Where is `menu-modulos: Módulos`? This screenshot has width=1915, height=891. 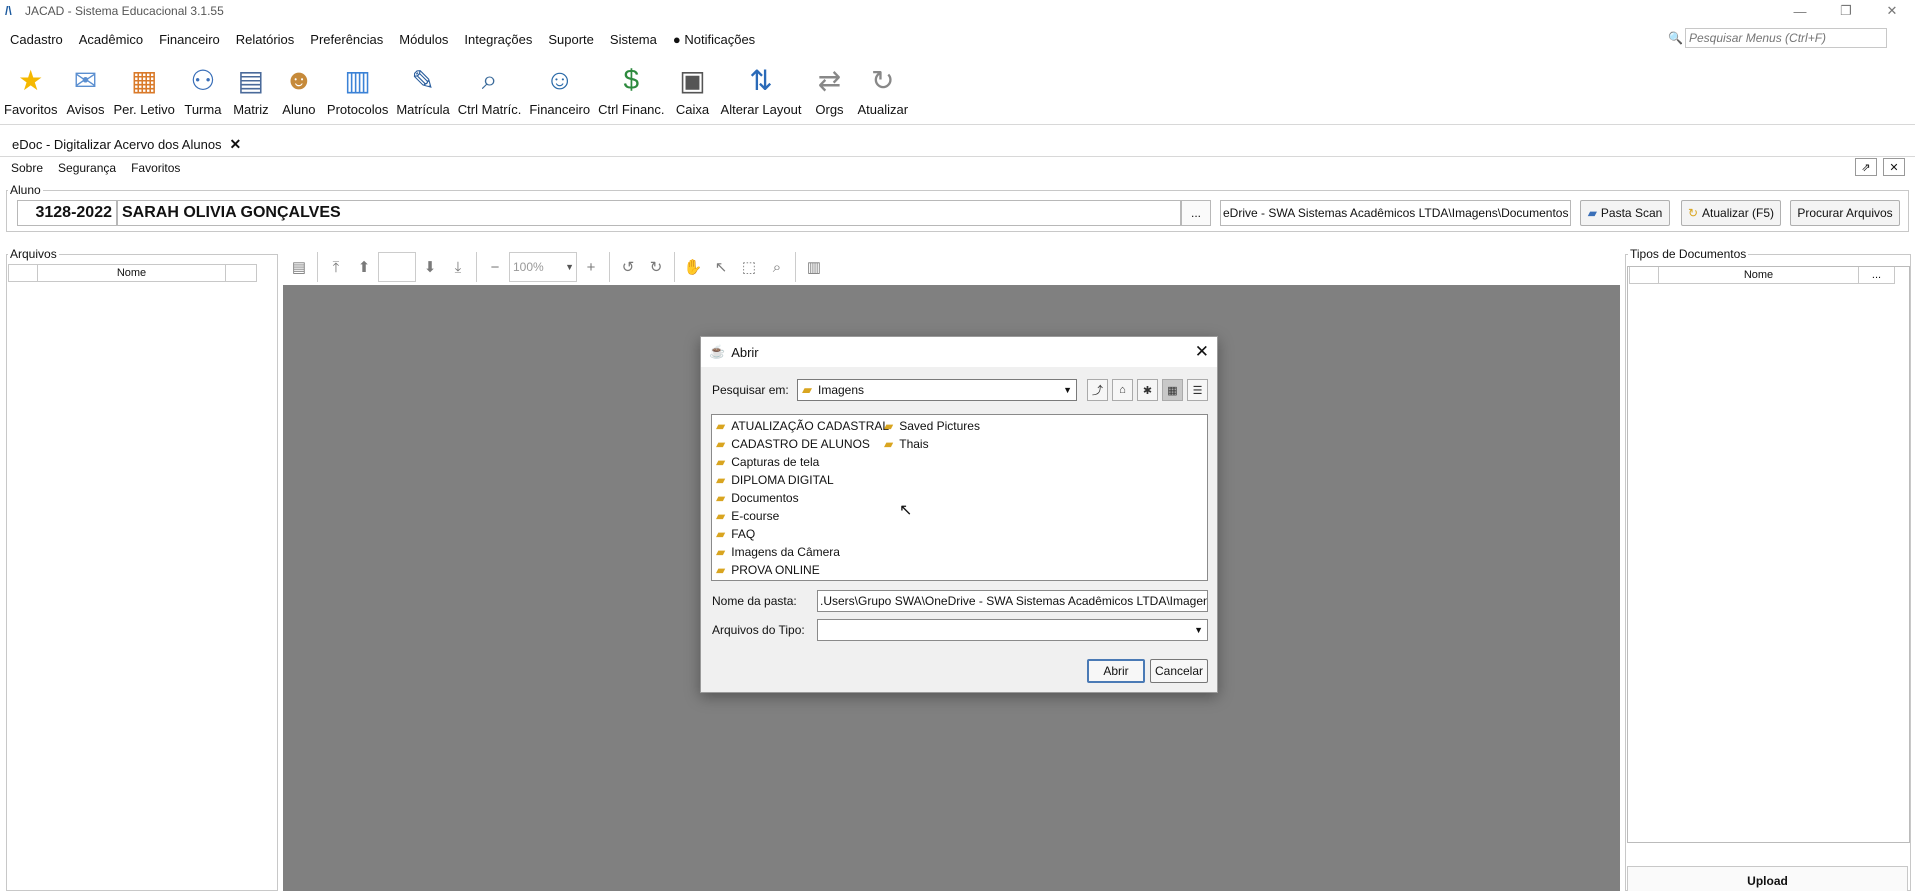
menu-modulos: Módulos is located at coordinates (423, 39).